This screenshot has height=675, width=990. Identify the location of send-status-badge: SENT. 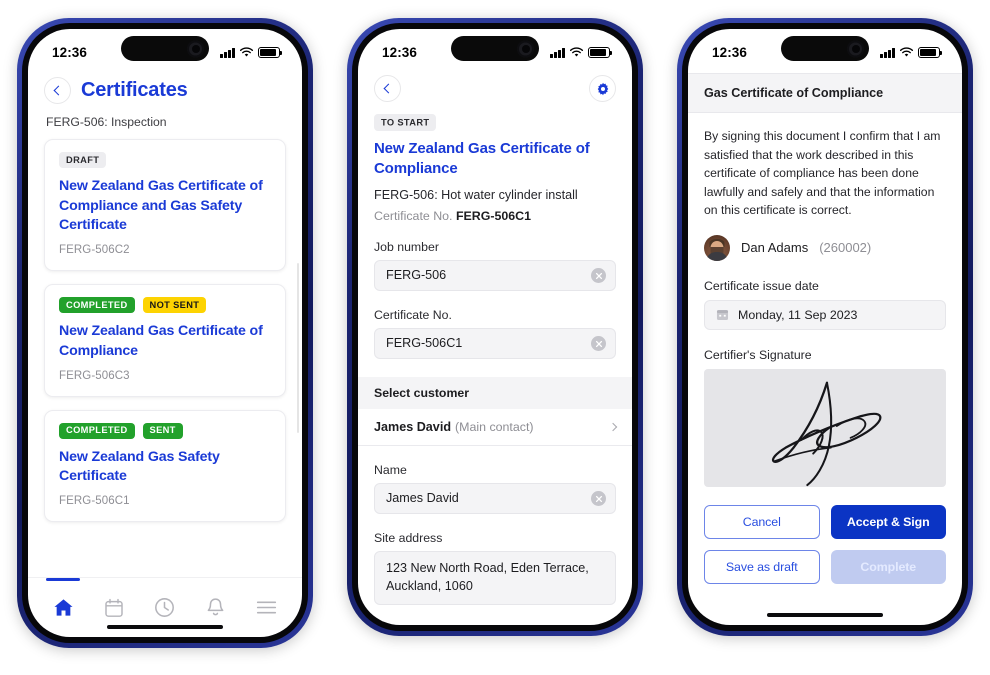
(162, 430).